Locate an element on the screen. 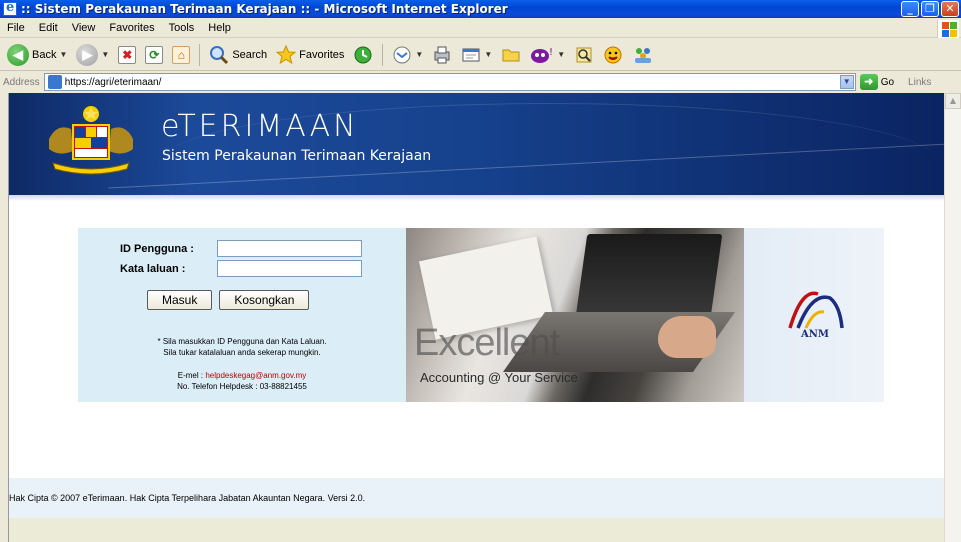 Image resolution: width=961 pixels, height=542 pixels. email-line: E-mel : helpdeskegag@anm.gov.my is located at coordinates (242, 375).